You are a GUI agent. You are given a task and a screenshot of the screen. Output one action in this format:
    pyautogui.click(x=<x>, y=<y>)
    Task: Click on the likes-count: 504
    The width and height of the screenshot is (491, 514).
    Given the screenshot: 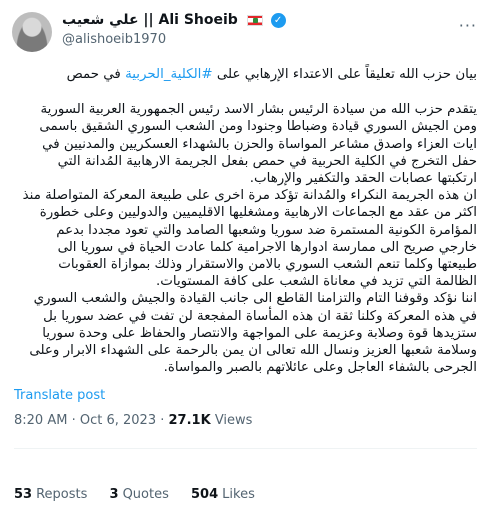 What is the action you would take?
    pyautogui.click(x=205, y=494)
    